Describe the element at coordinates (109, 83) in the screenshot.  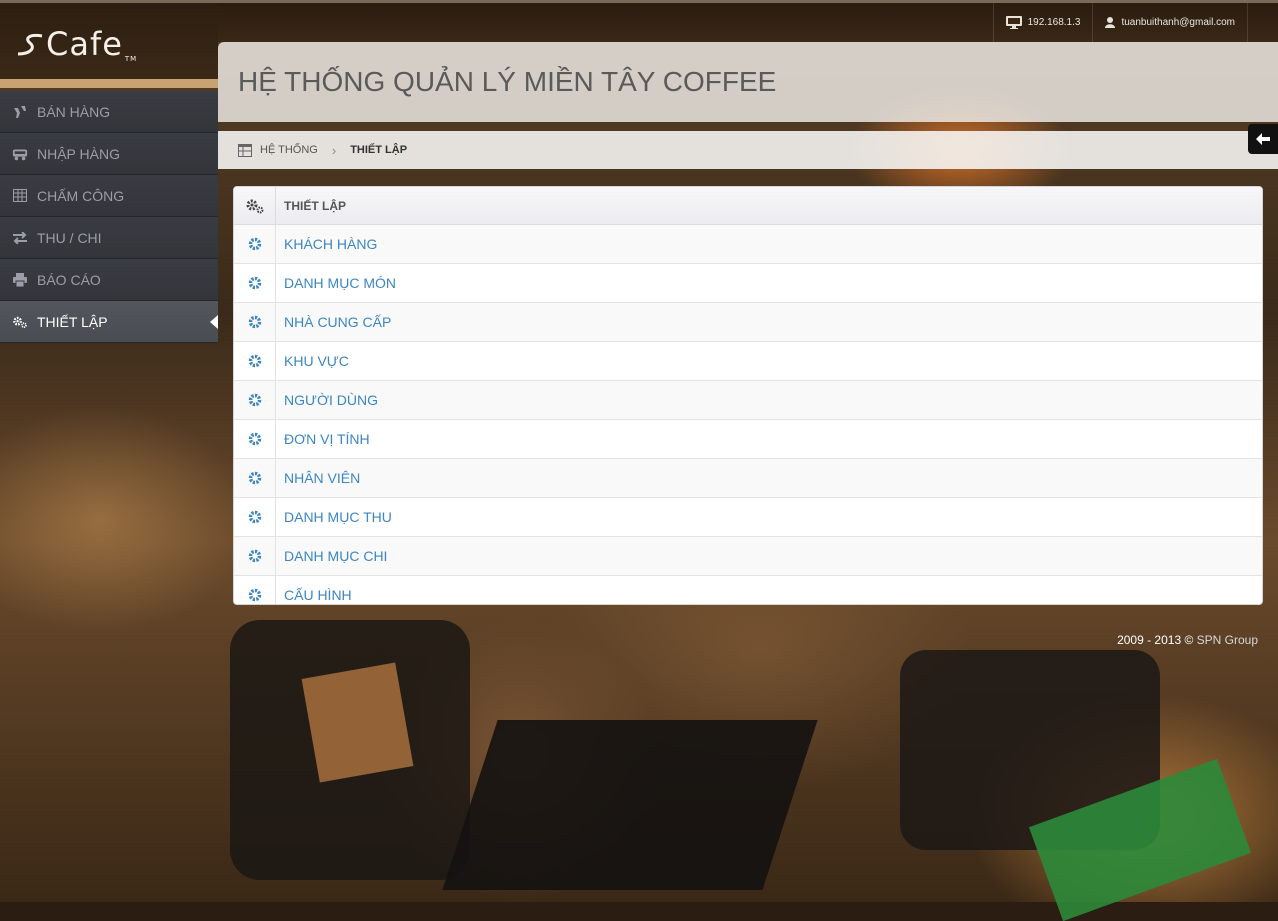
I see `logo-stripe` at that location.